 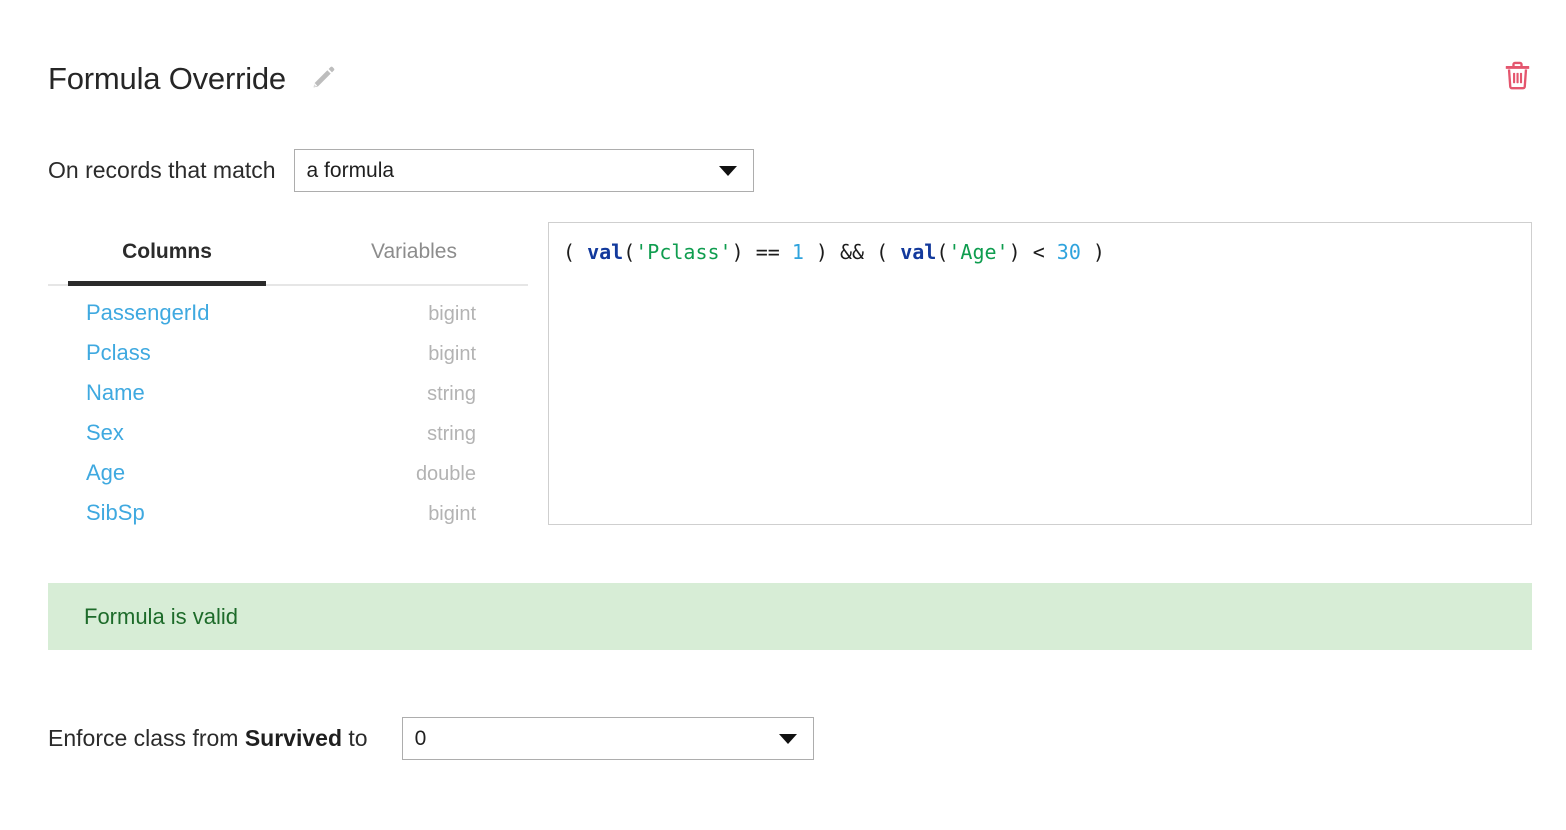 I want to click on column-name: Sex, so click(x=105, y=432).